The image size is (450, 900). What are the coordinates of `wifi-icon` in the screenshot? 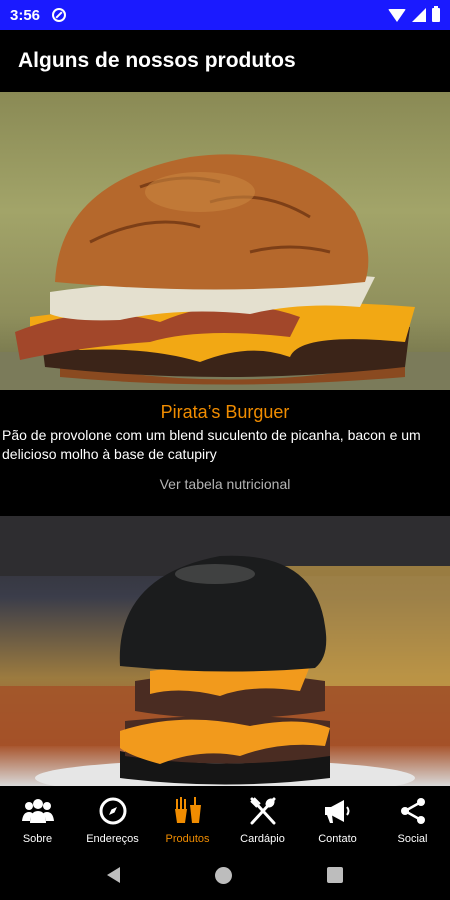 It's located at (397, 15).